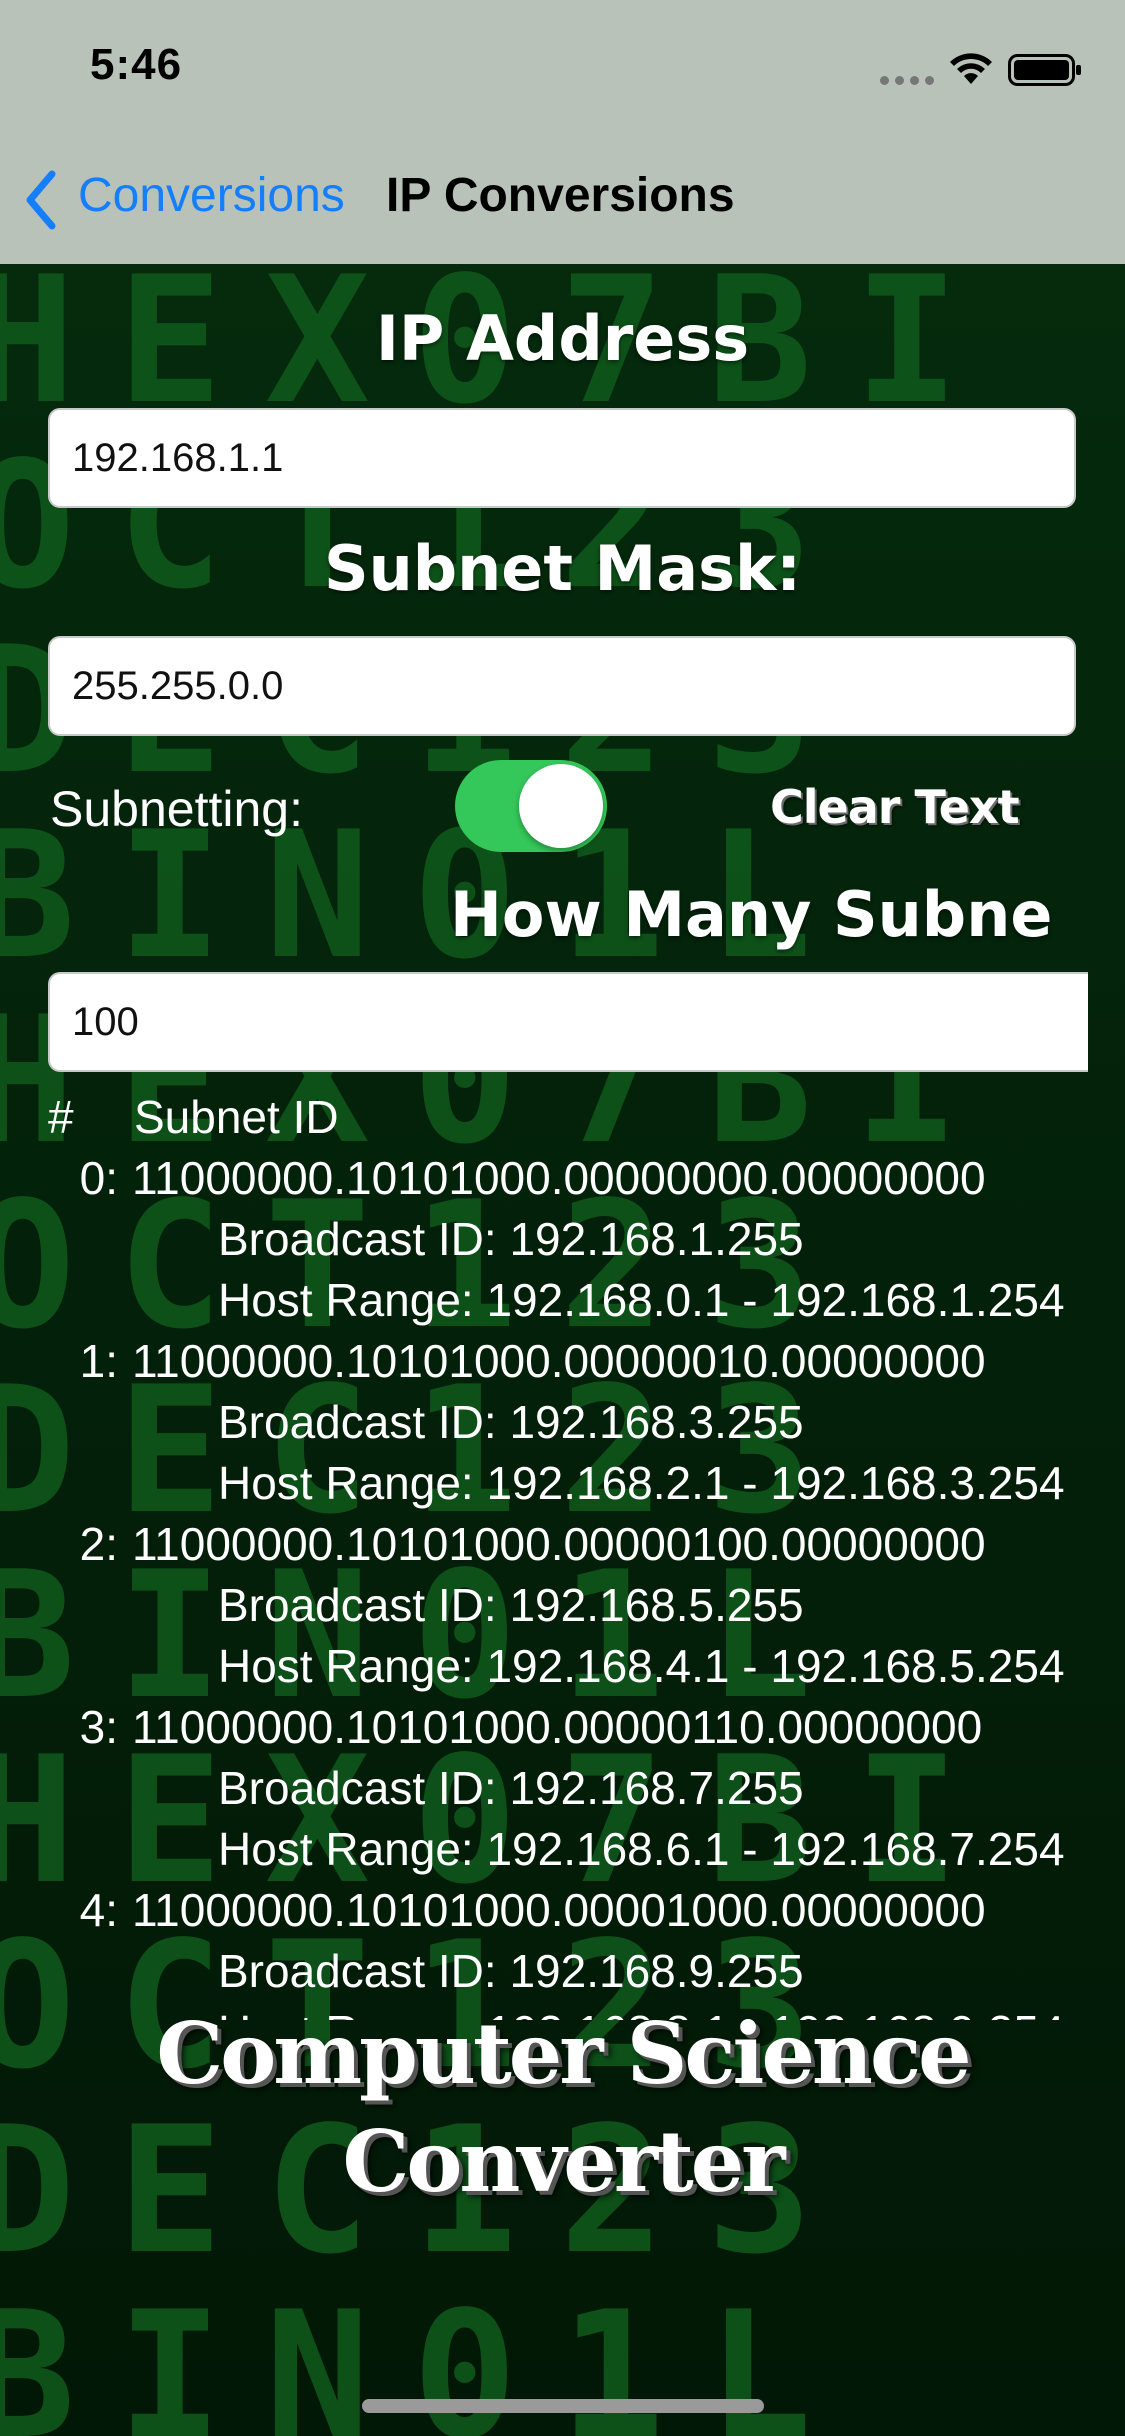 This screenshot has height=2436, width=1125. I want to click on brand-line-1: Computer Science, so click(563, 2053).